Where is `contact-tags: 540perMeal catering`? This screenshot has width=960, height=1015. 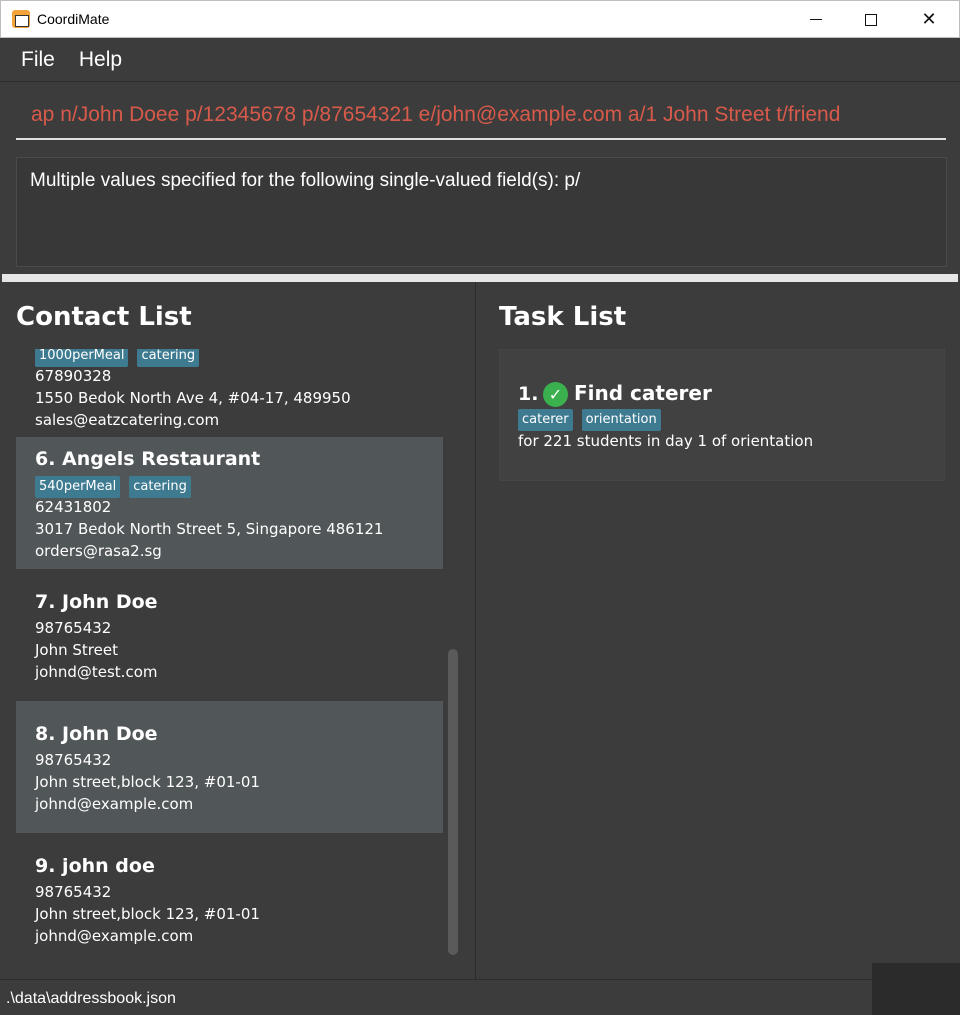 contact-tags: 540perMeal catering is located at coordinates (113, 487).